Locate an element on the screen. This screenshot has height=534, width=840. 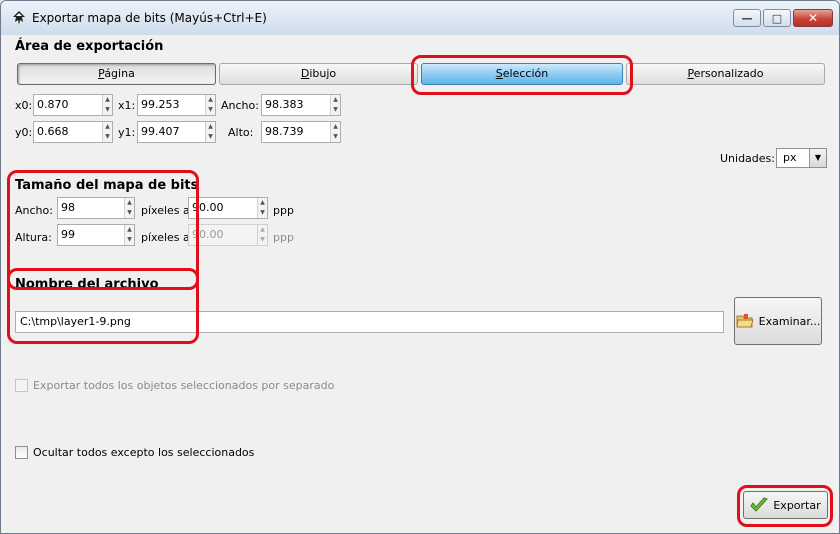
minimize-icon: — is located at coordinates (747, 18).